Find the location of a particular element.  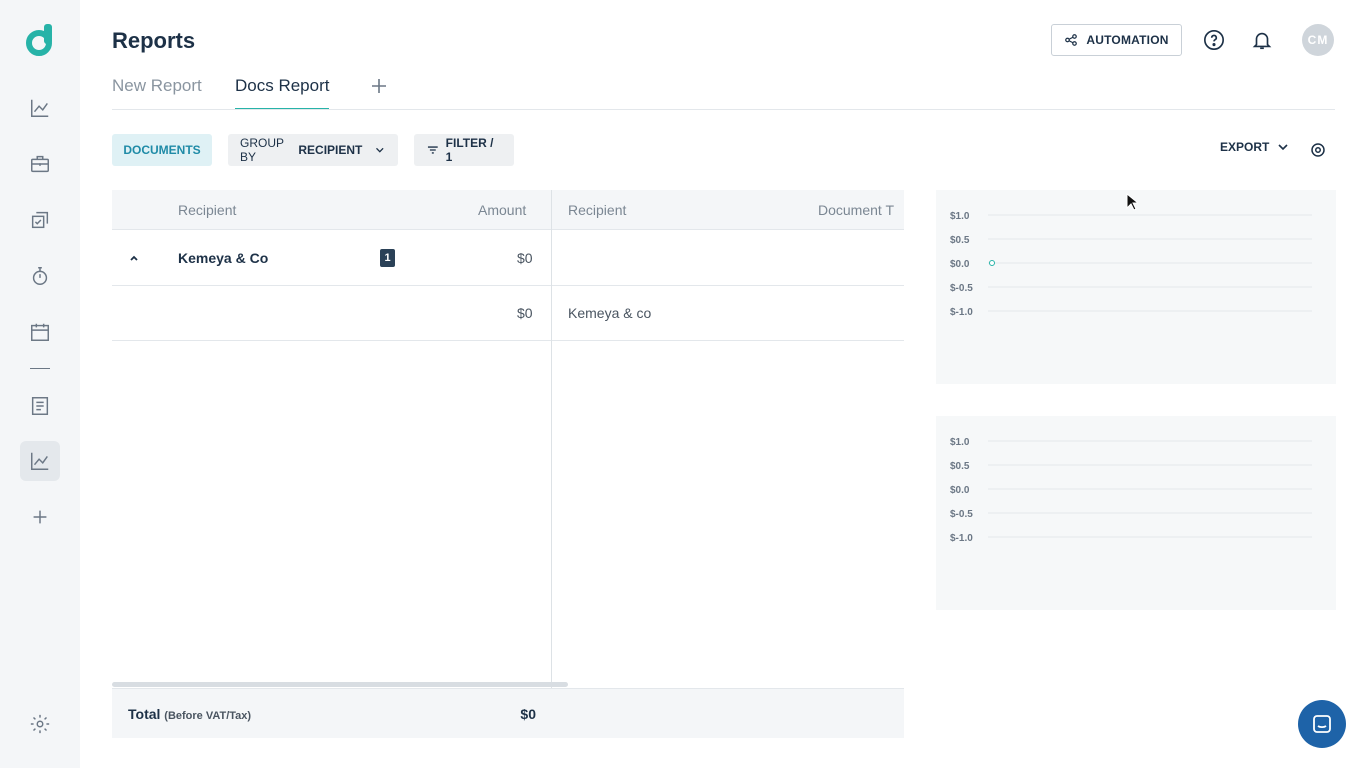

documents-chip: DOCUMENTS is located at coordinates (162, 150).